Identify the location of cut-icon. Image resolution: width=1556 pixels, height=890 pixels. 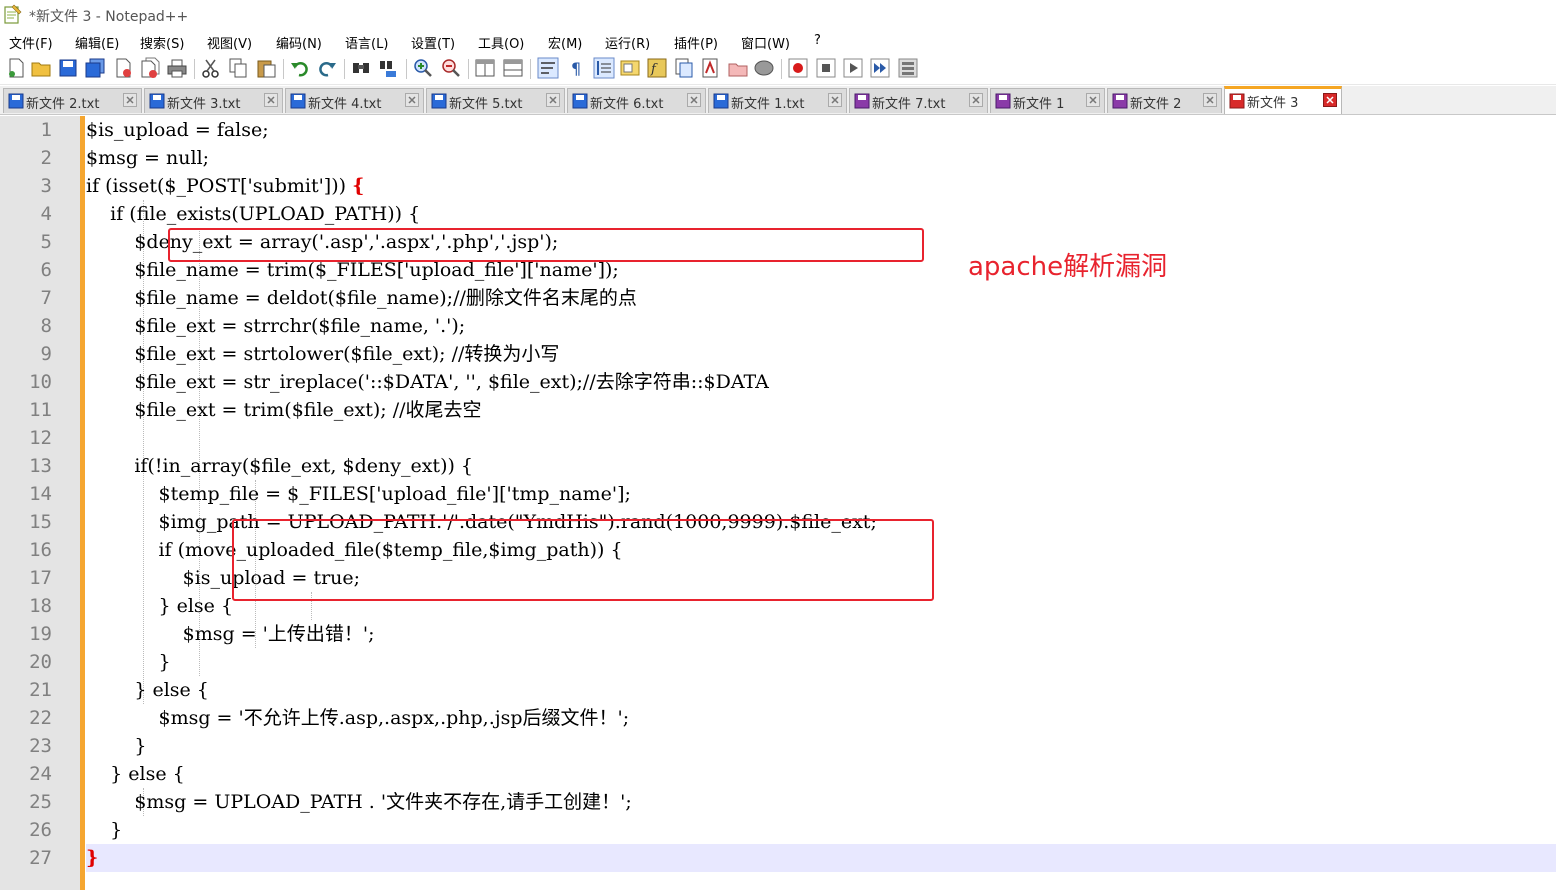
(211, 68).